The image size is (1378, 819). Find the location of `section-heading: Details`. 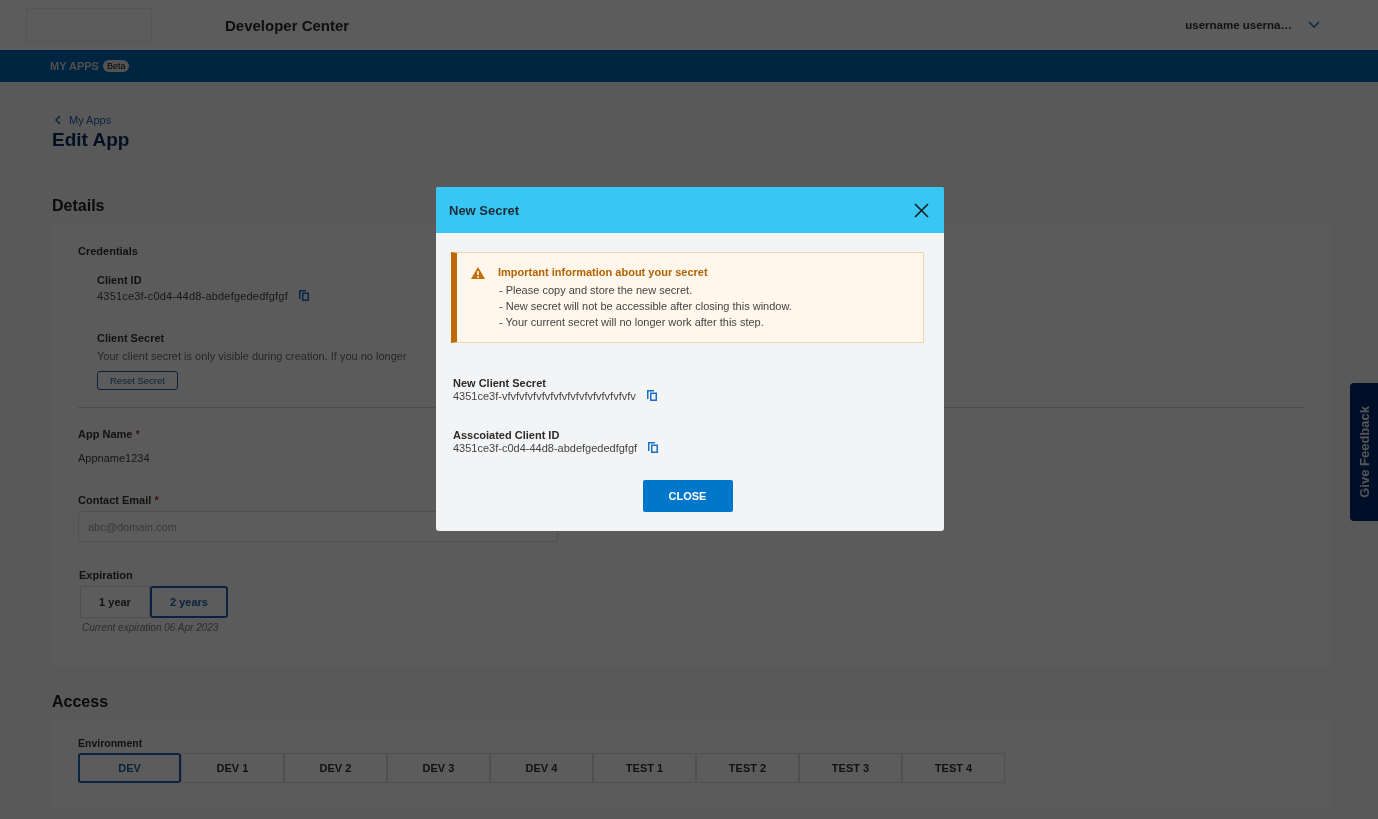

section-heading: Details is located at coordinates (78, 206).